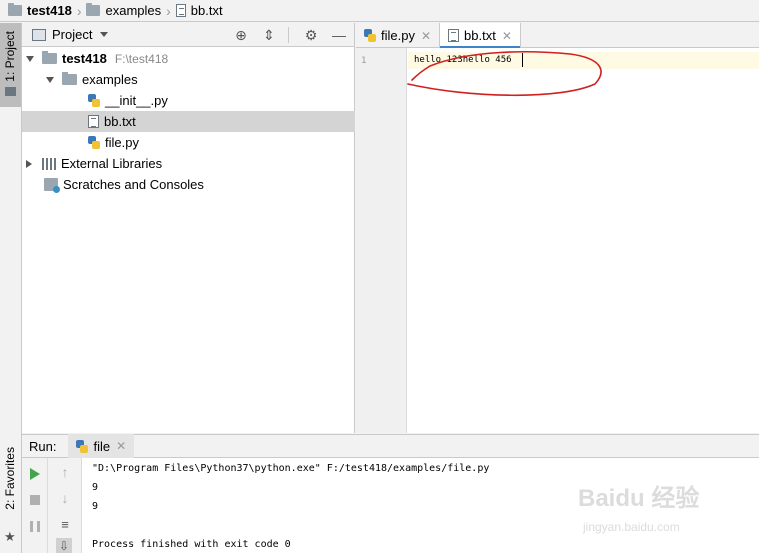 Image resolution: width=759 pixels, height=553 pixels. Describe the element at coordinates (463, 60) in the screenshot. I see `code-line: hello 123hello 456` at that location.